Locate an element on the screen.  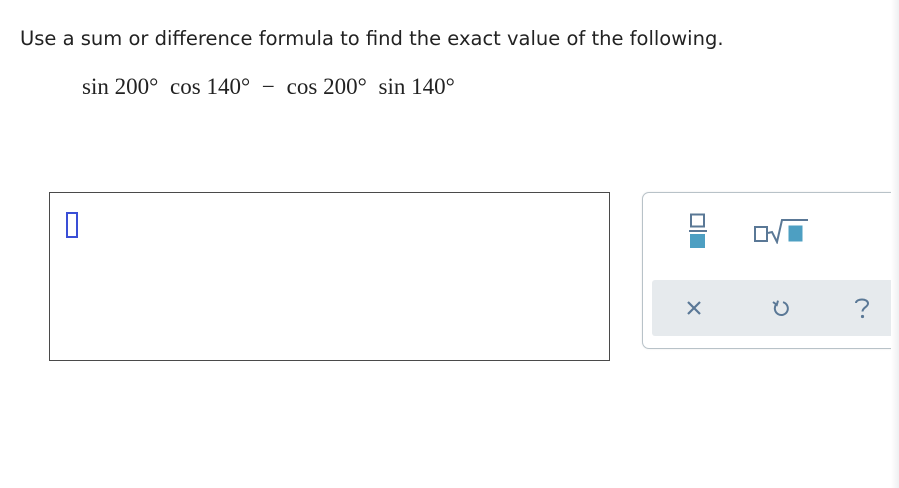
help-icon is located at coordinates (862, 308).